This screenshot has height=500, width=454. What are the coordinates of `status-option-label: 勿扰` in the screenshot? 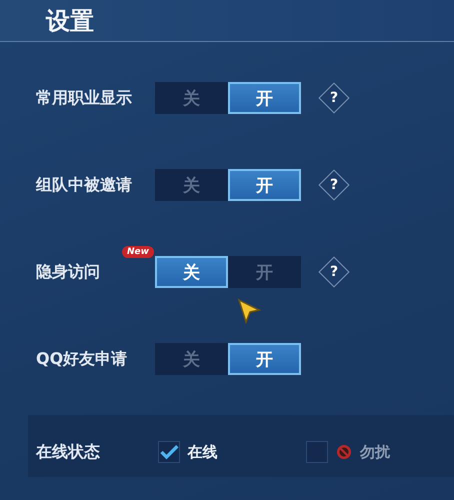 It's located at (375, 452).